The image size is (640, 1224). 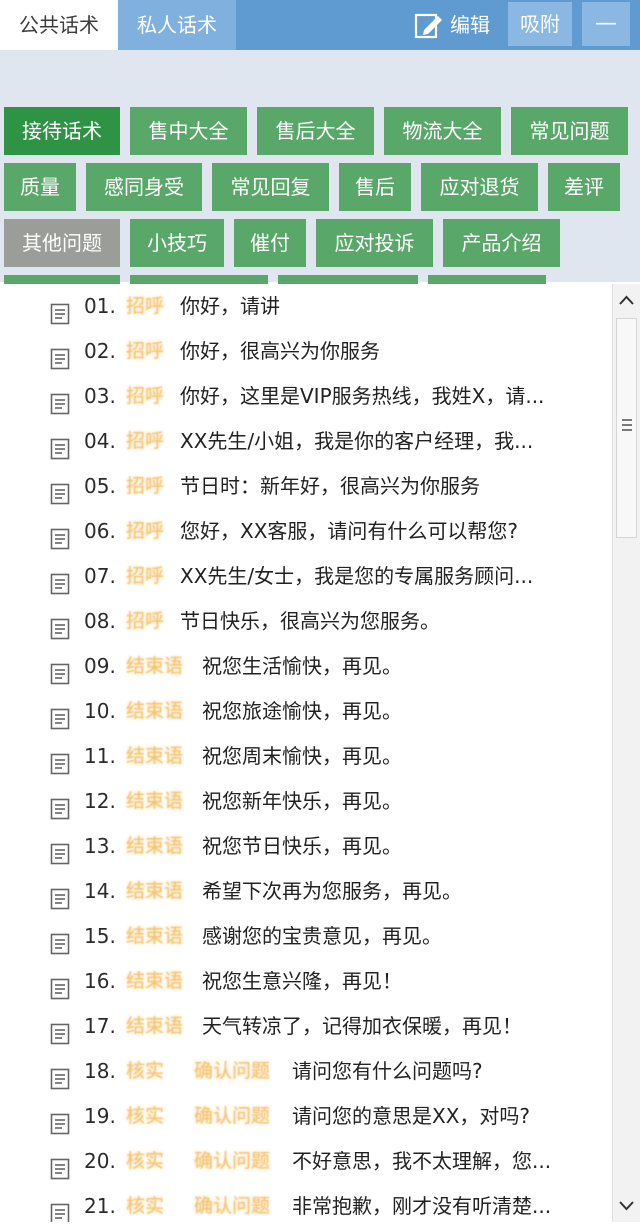 I want to click on category-button: 小技巧, so click(x=177, y=243).